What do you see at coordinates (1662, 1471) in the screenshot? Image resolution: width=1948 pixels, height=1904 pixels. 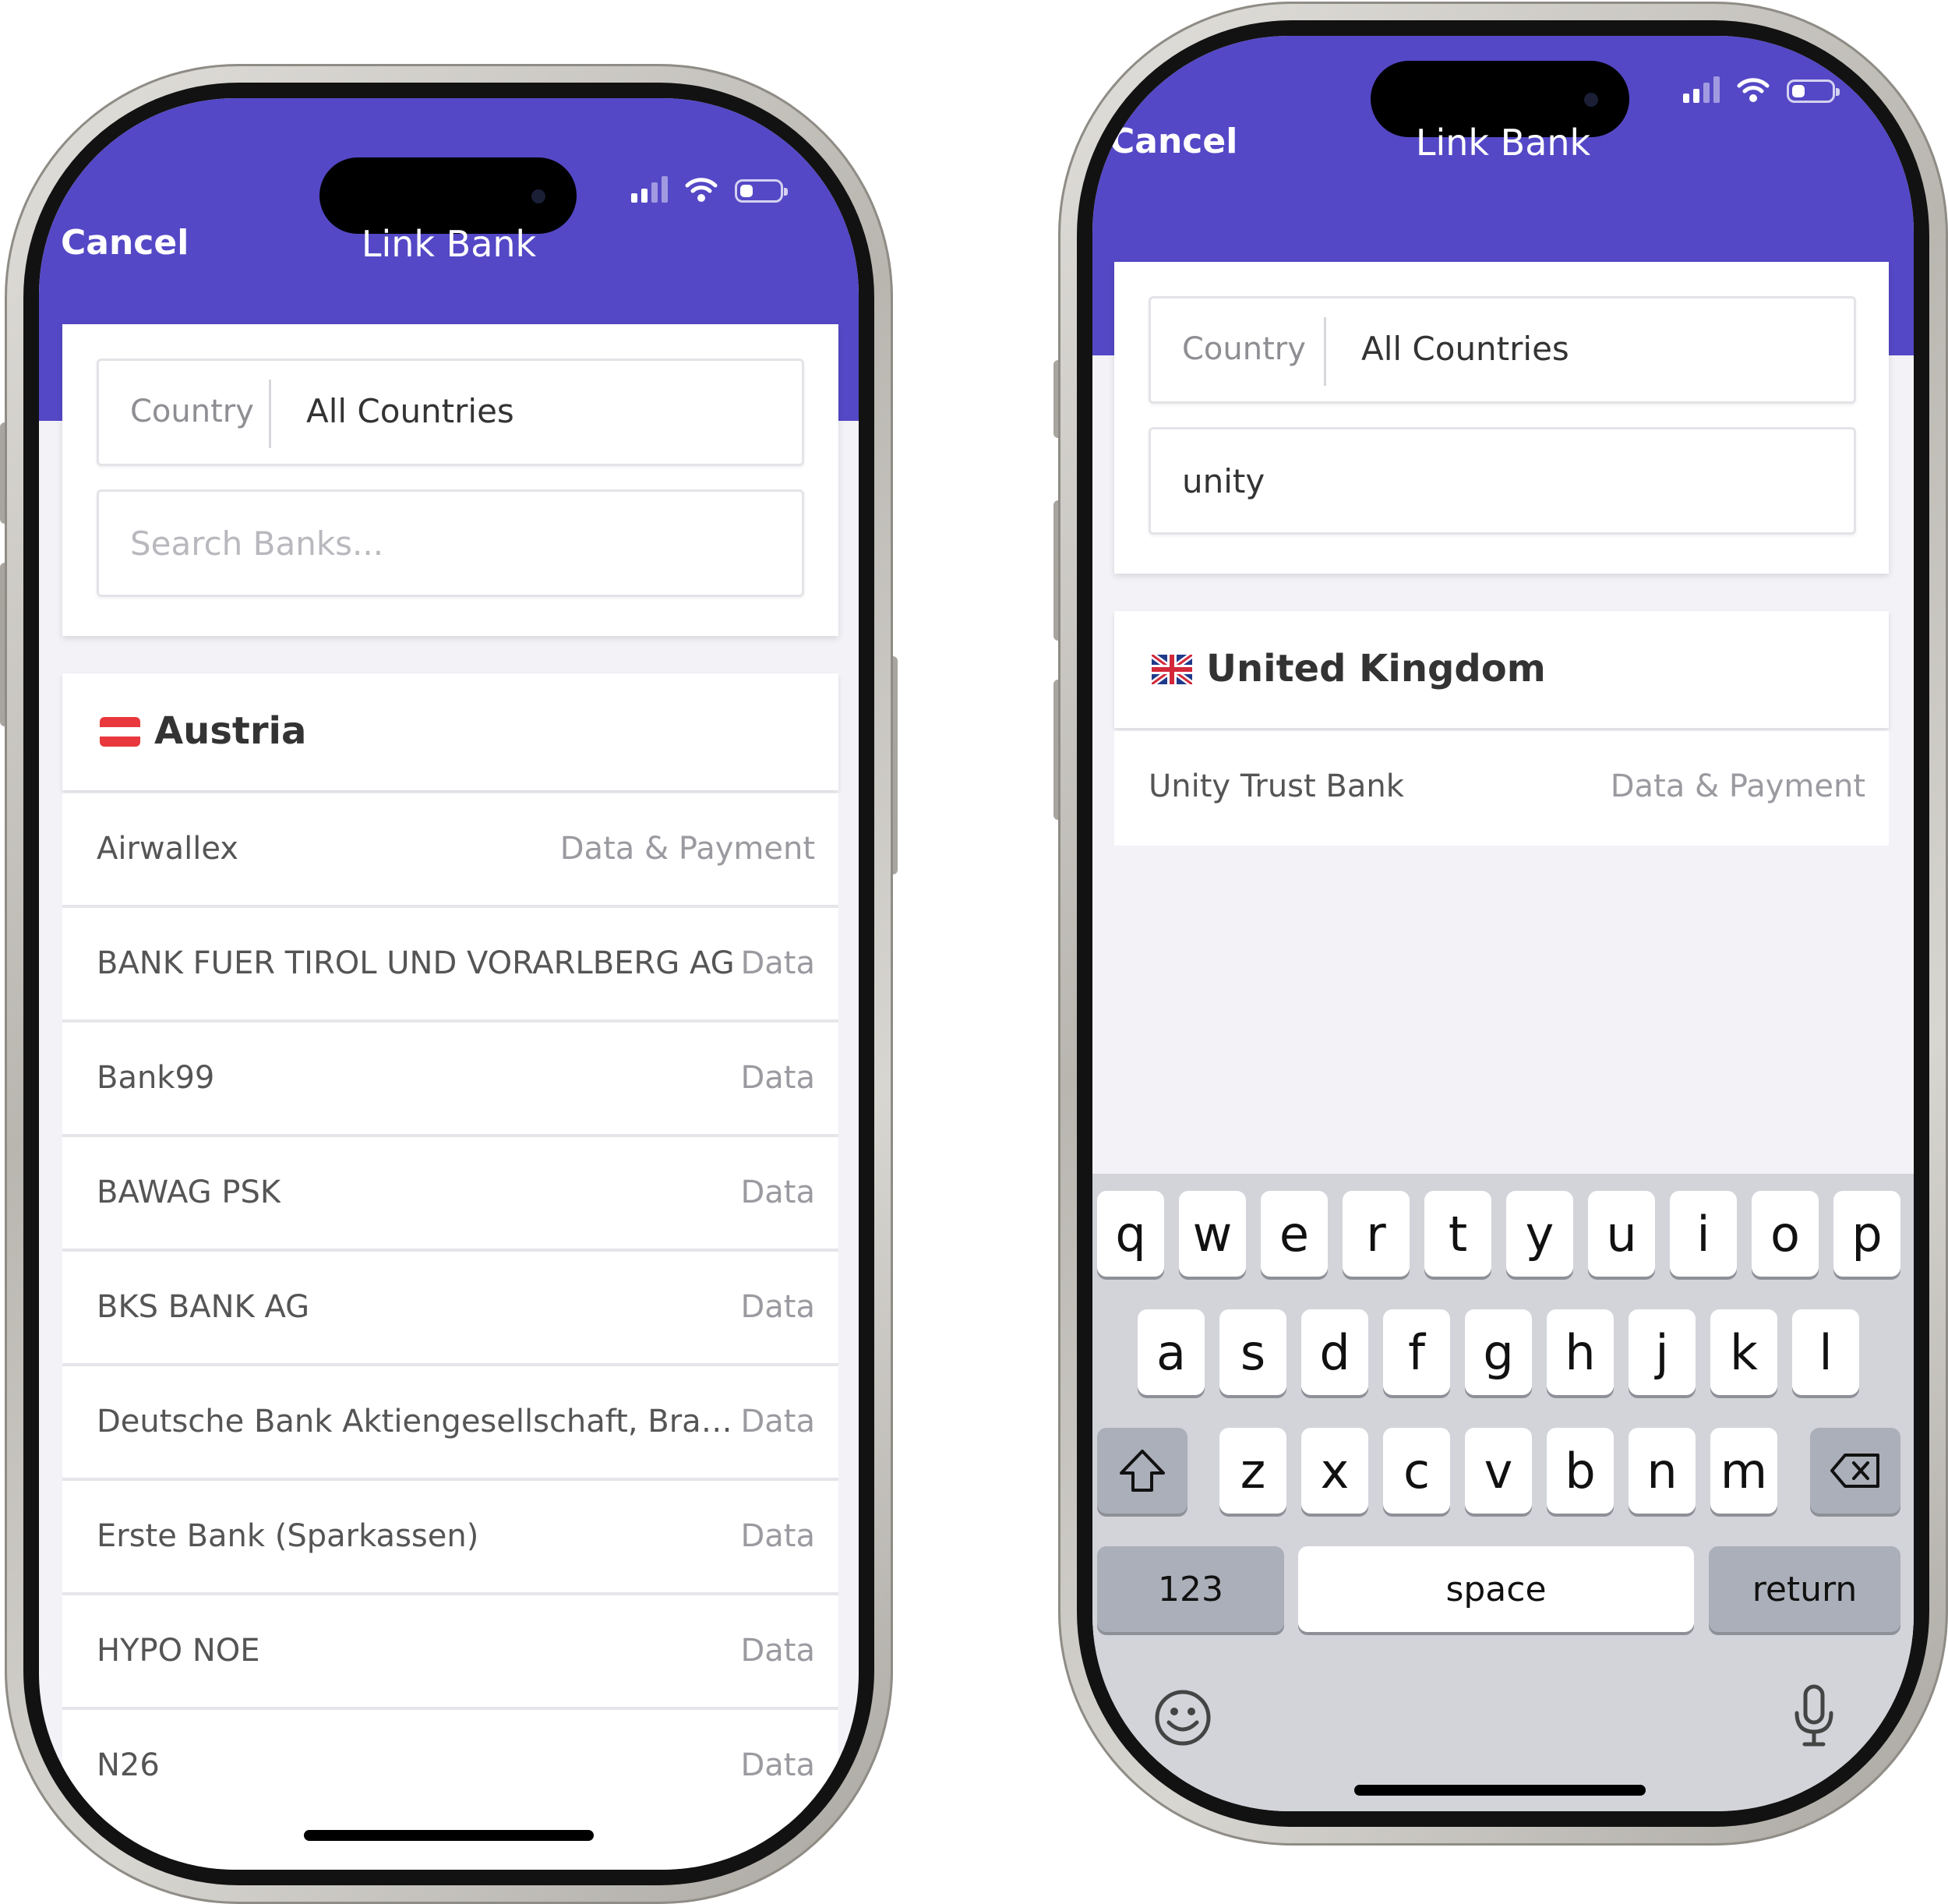 I see `key-n: n` at bounding box center [1662, 1471].